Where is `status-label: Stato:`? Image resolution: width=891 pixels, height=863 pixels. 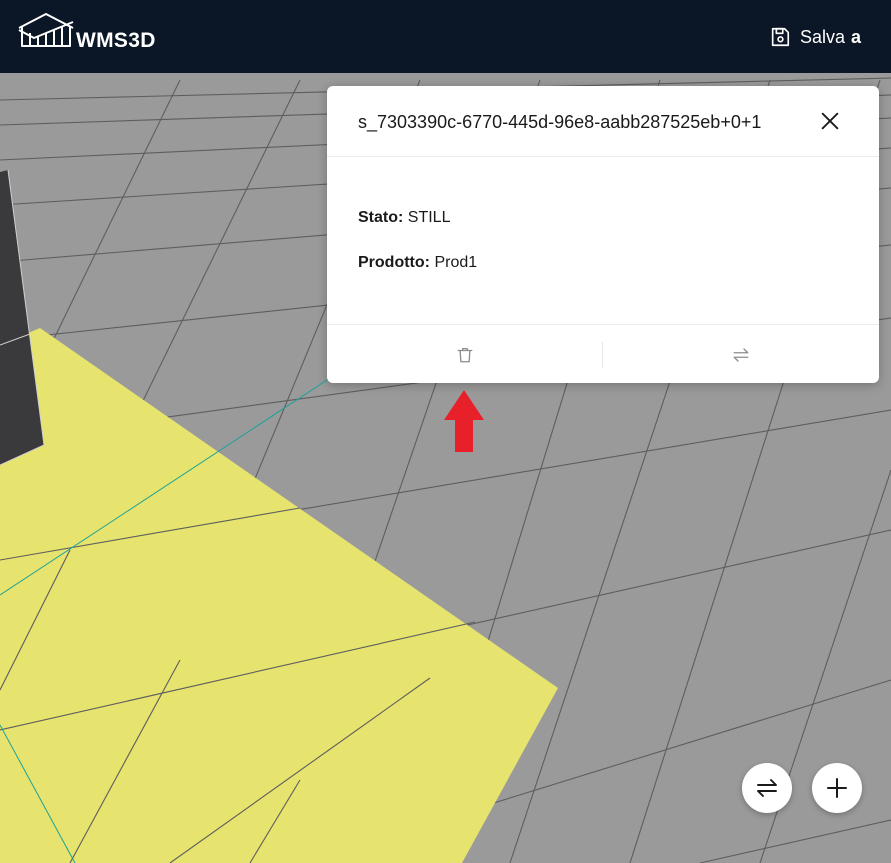 status-label: Stato: is located at coordinates (381, 217).